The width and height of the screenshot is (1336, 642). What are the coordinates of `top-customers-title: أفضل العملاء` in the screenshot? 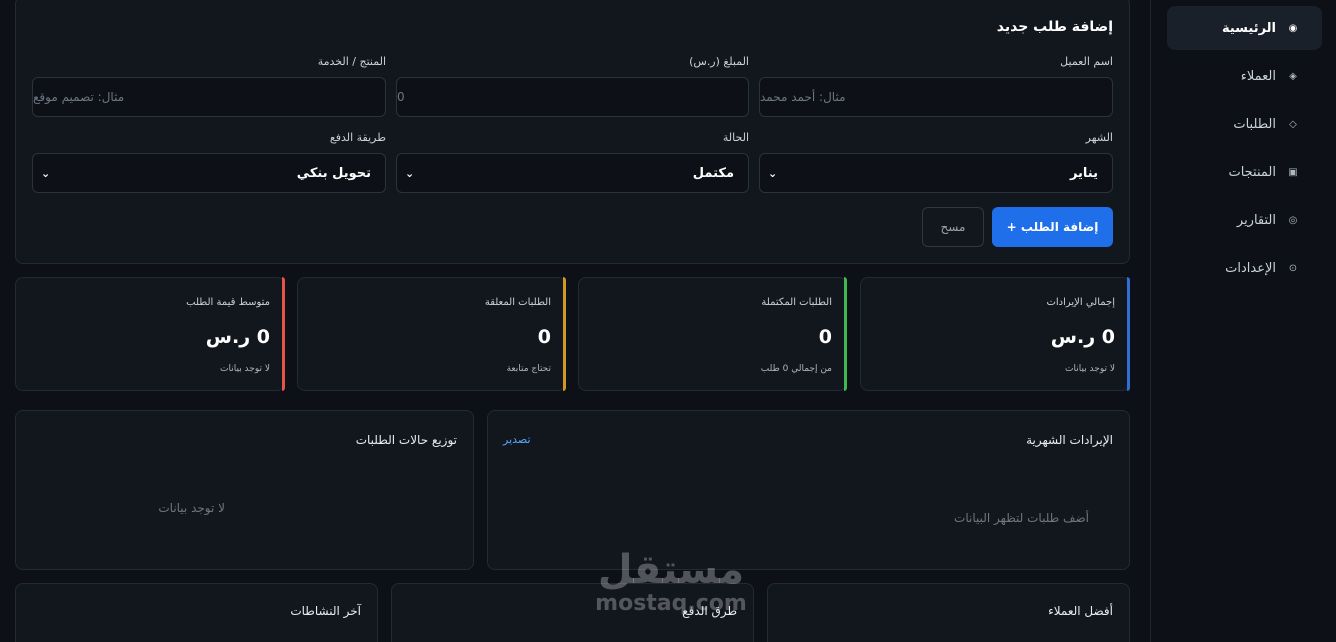 It's located at (1080, 611).